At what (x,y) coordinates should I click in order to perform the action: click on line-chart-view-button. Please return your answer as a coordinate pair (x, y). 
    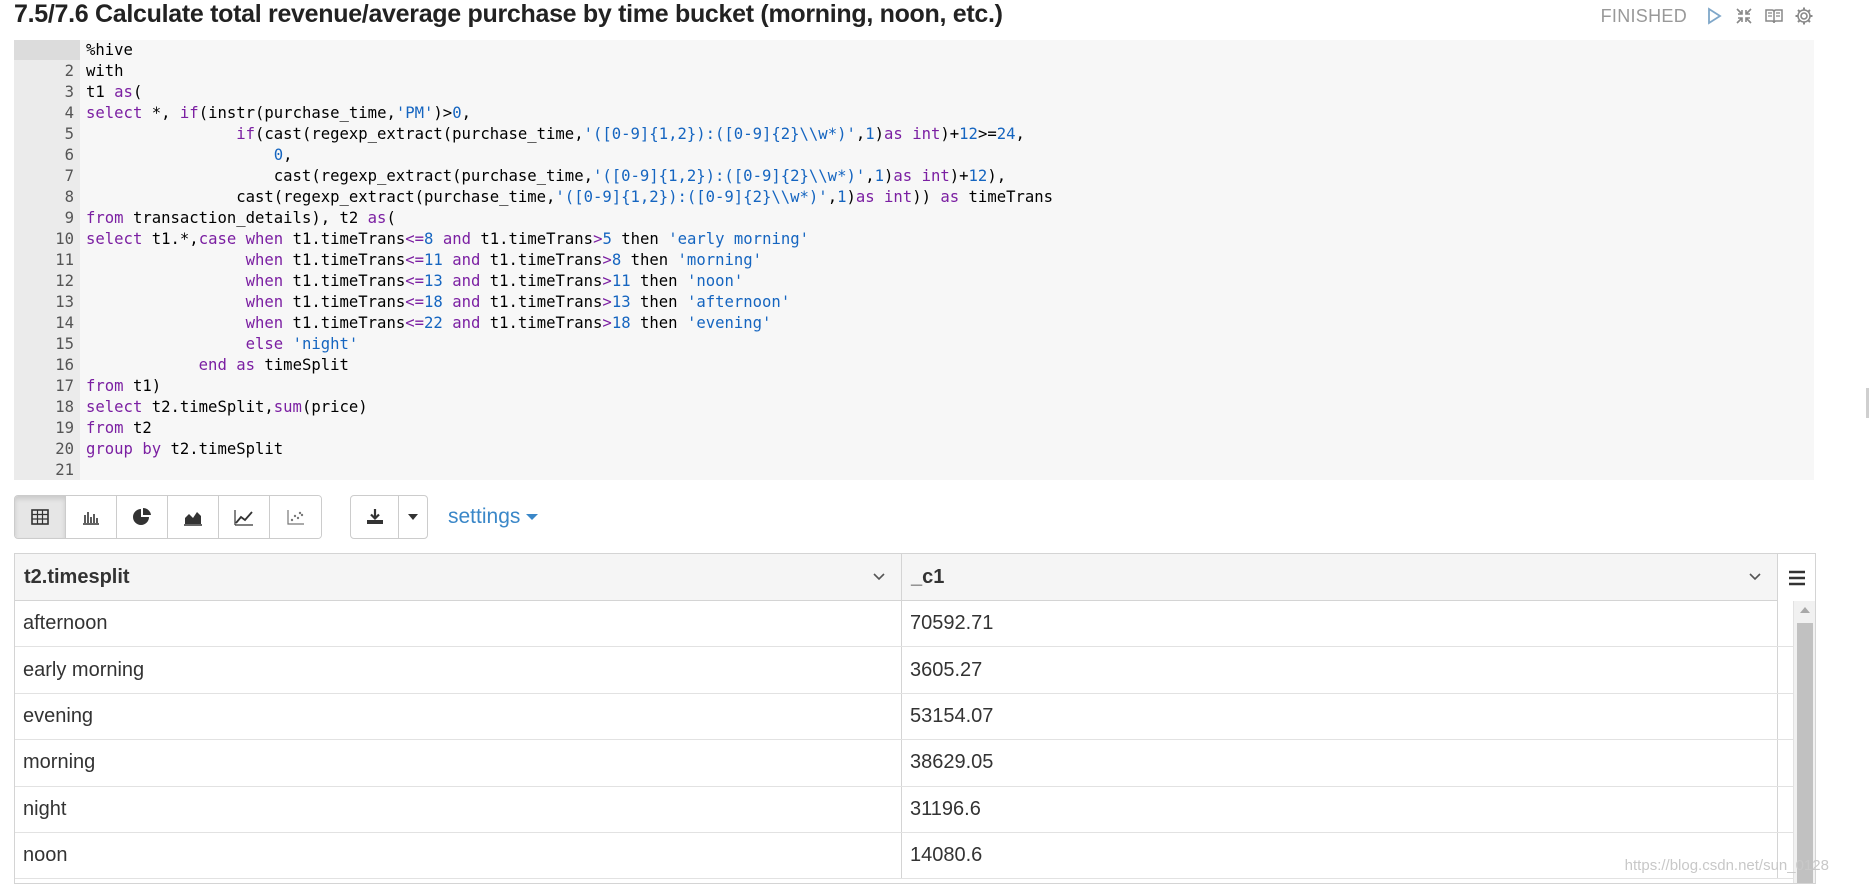
    Looking at the image, I should click on (244, 517).